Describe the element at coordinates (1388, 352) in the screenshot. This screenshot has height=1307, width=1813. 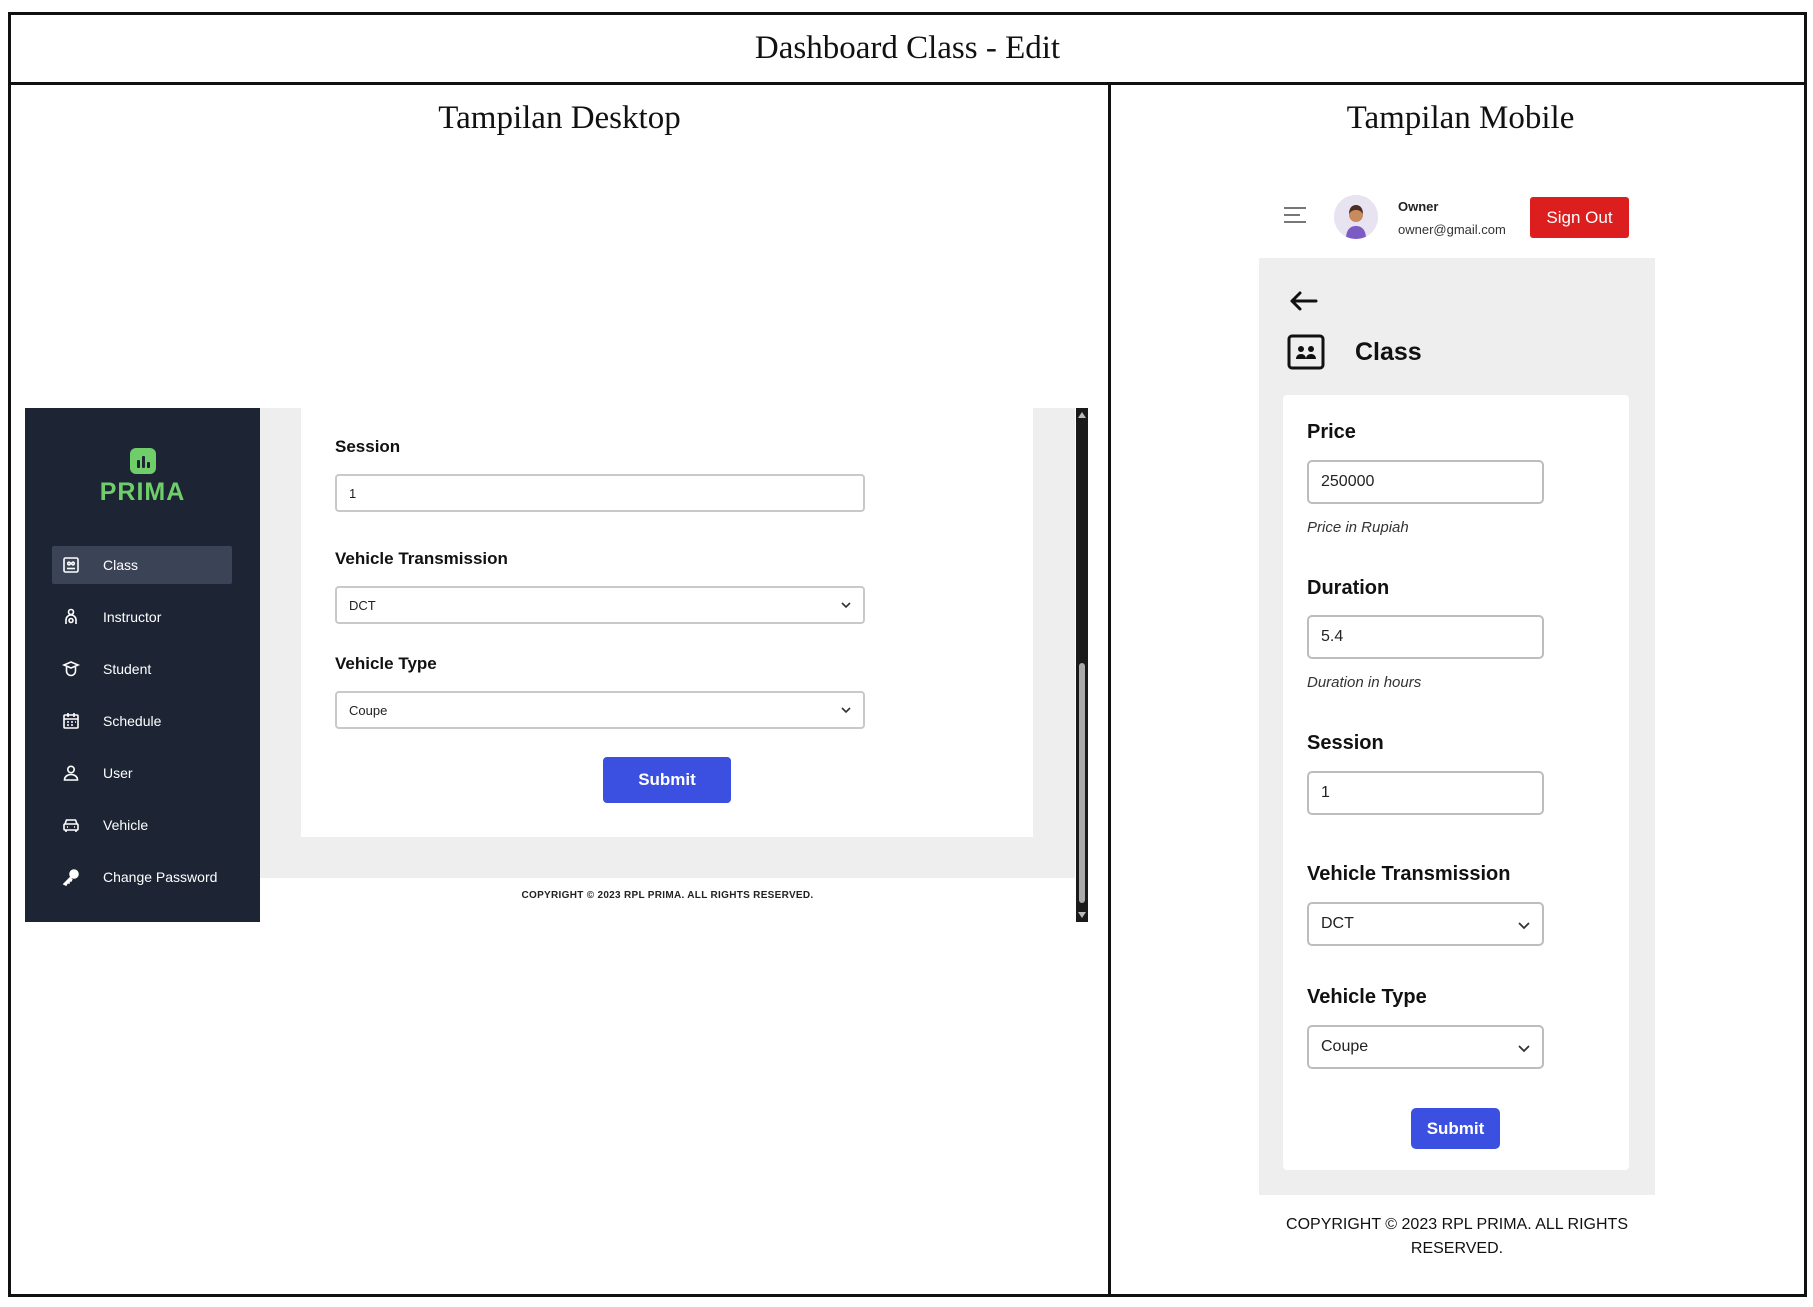
I see `page-title: Class` at that location.